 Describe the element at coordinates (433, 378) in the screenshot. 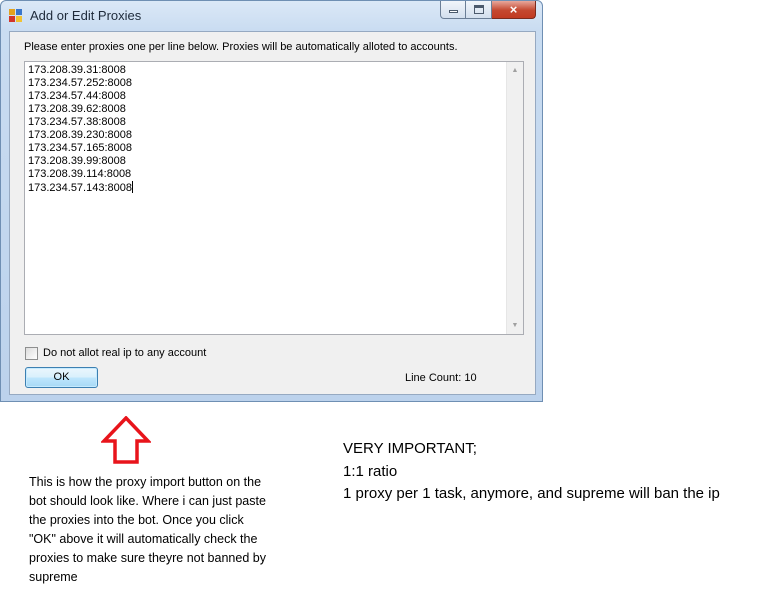

I see `line-count-label: Line Count:` at that location.